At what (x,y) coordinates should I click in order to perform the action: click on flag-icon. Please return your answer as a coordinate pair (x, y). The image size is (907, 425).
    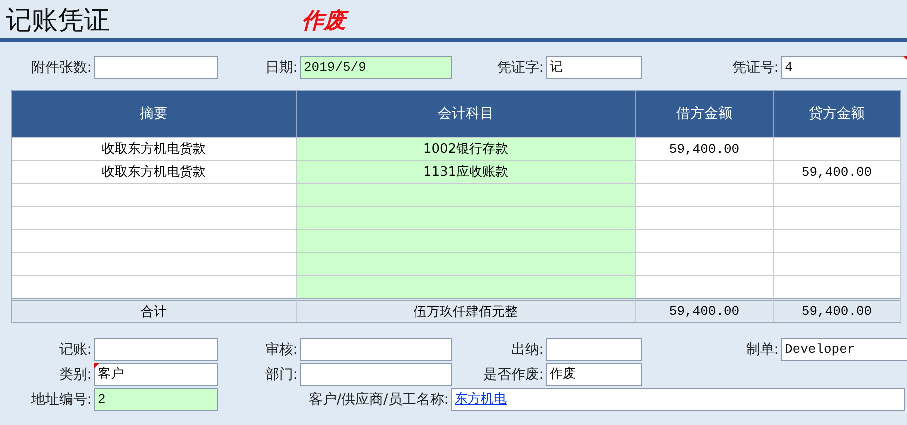
    Looking at the image, I should click on (97, 366).